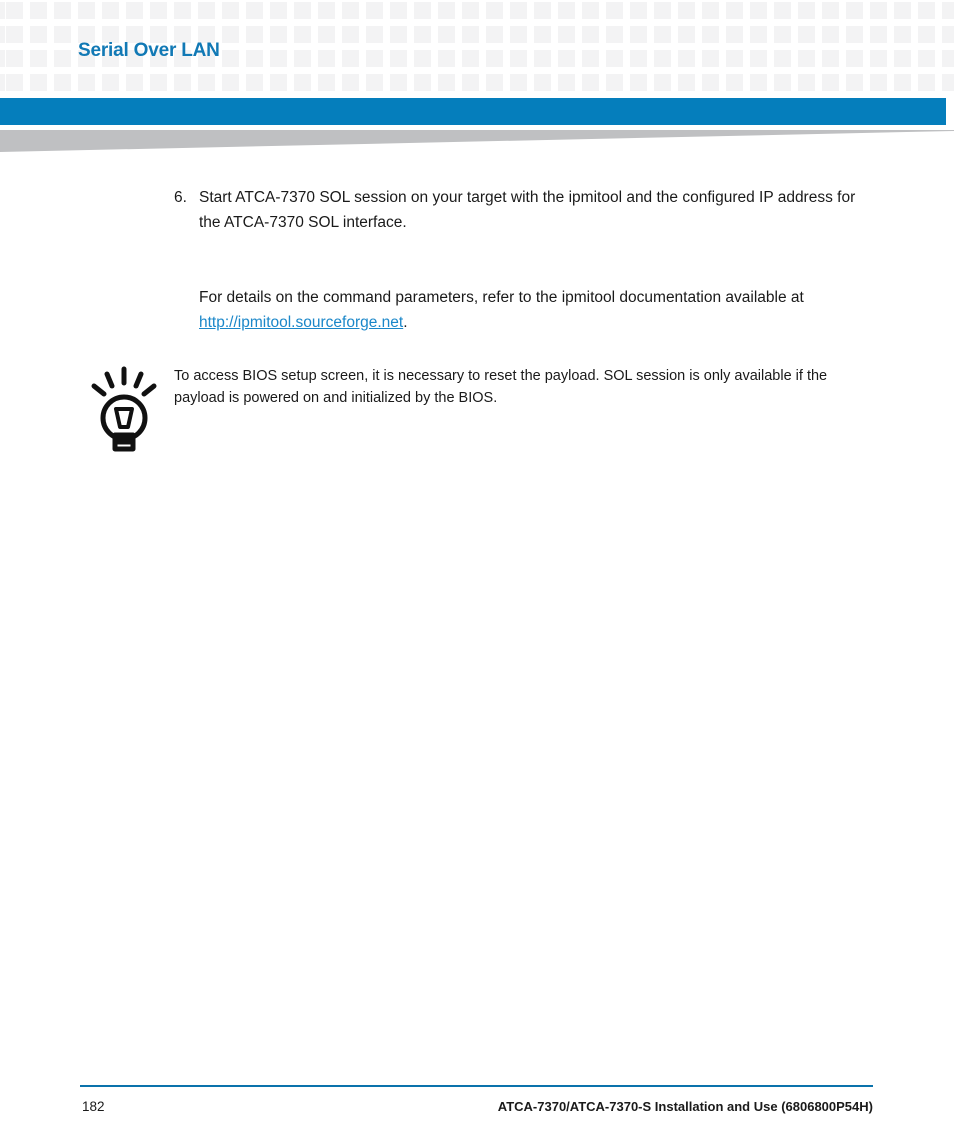  What do you see at coordinates (477, 46) in the screenshot?
I see `page-header: Serial Over LAN` at bounding box center [477, 46].